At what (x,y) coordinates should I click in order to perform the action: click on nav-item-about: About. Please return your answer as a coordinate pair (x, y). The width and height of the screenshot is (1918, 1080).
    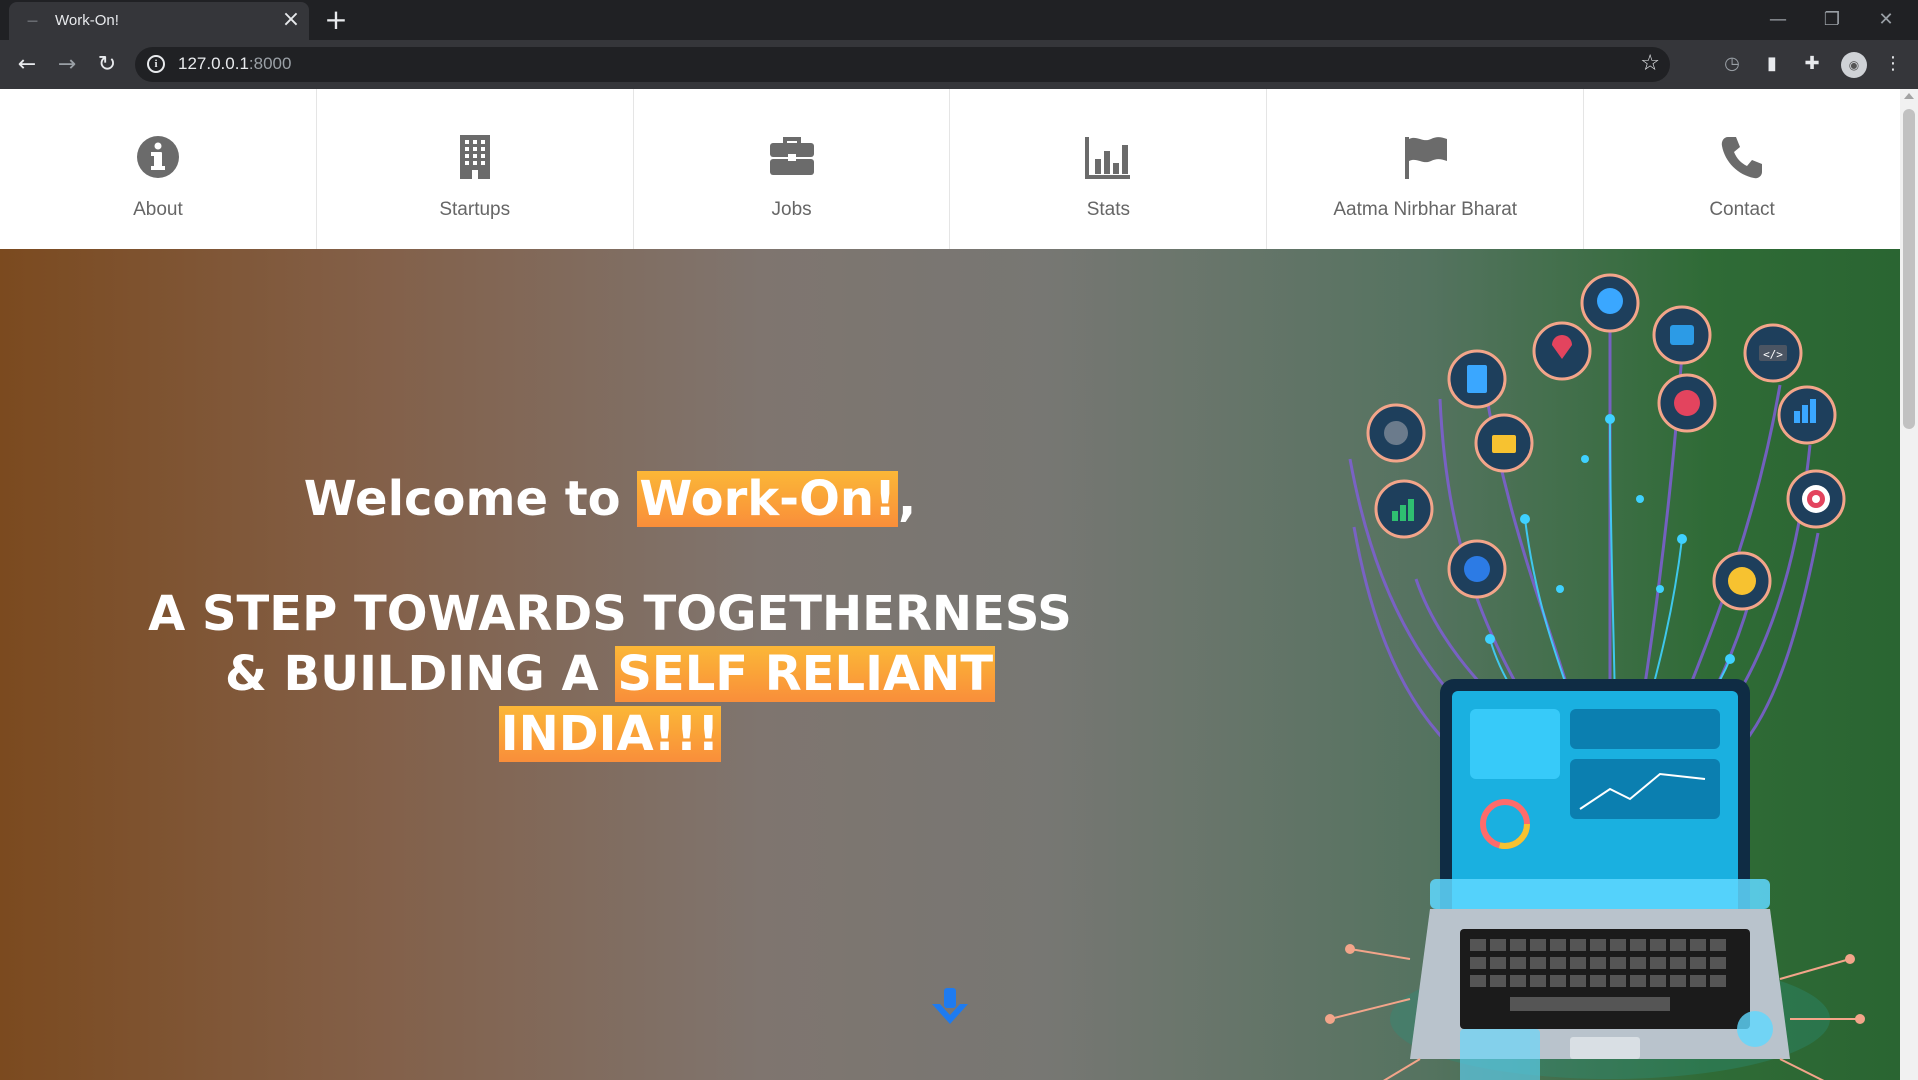
    Looking at the image, I should click on (158, 169).